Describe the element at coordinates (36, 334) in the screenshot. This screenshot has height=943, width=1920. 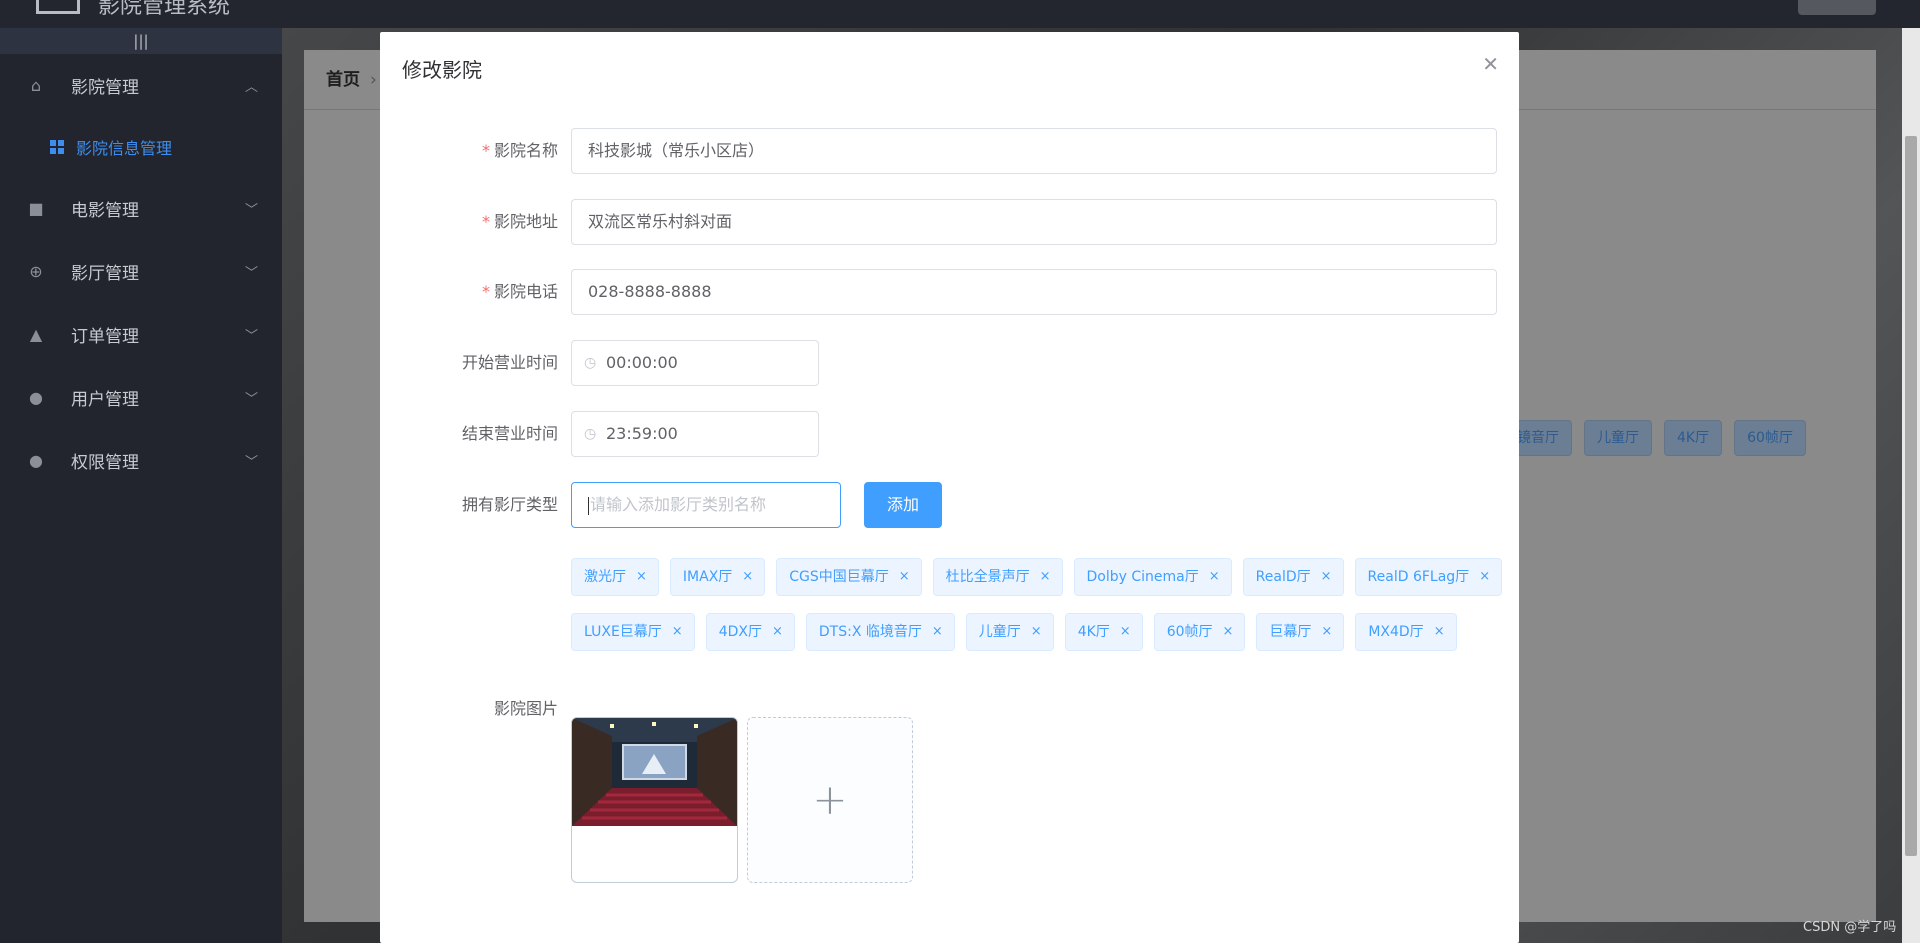
I see `bell-icon: ▲` at that location.